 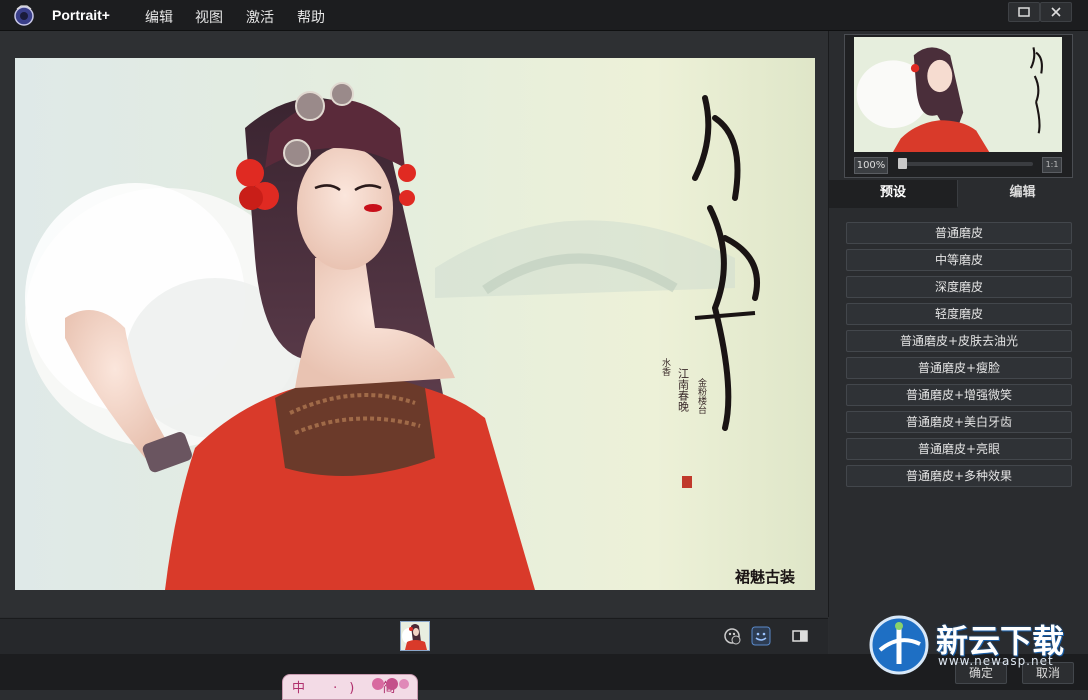 I want to click on menu-view: 视图, so click(x=209, y=17).